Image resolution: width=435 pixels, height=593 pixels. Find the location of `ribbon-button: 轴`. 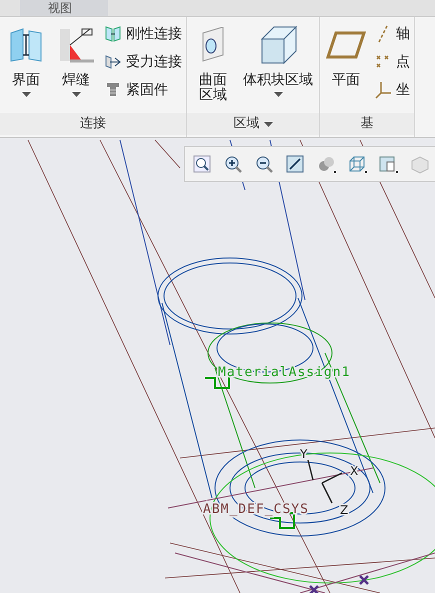

ribbon-button: 轴 is located at coordinates (392, 34).